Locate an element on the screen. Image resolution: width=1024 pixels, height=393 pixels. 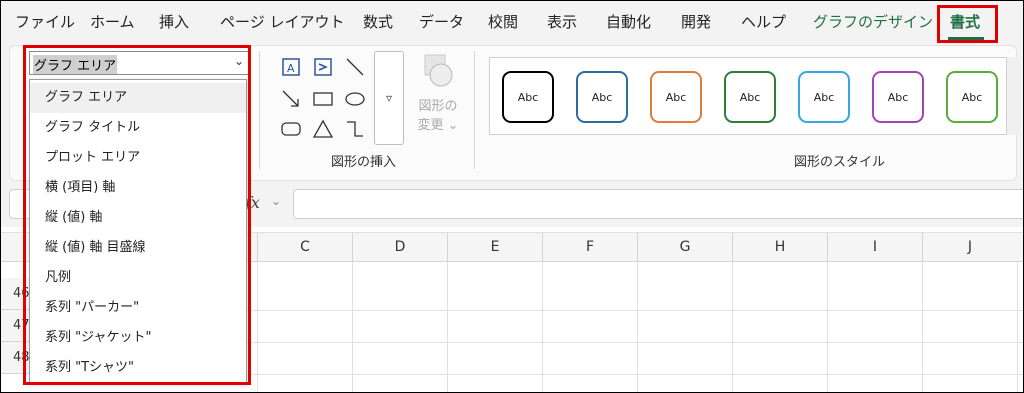
shape-styles-gallery: Abc Abc Abc Abc Abc Abc Abc is located at coordinates (749, 96).